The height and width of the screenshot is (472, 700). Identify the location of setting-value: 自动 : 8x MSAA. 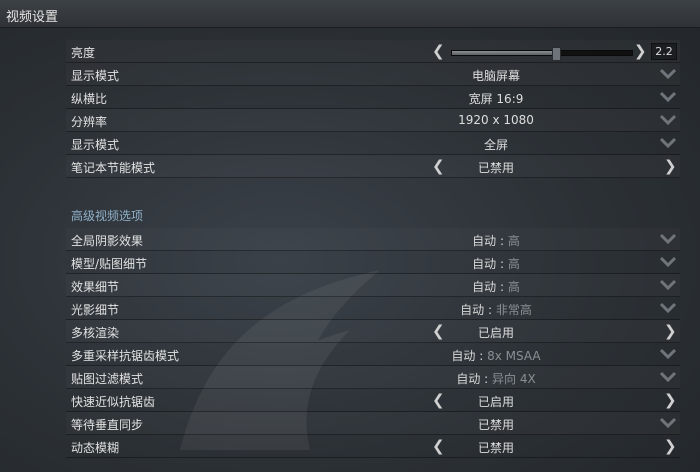
(496, 355).